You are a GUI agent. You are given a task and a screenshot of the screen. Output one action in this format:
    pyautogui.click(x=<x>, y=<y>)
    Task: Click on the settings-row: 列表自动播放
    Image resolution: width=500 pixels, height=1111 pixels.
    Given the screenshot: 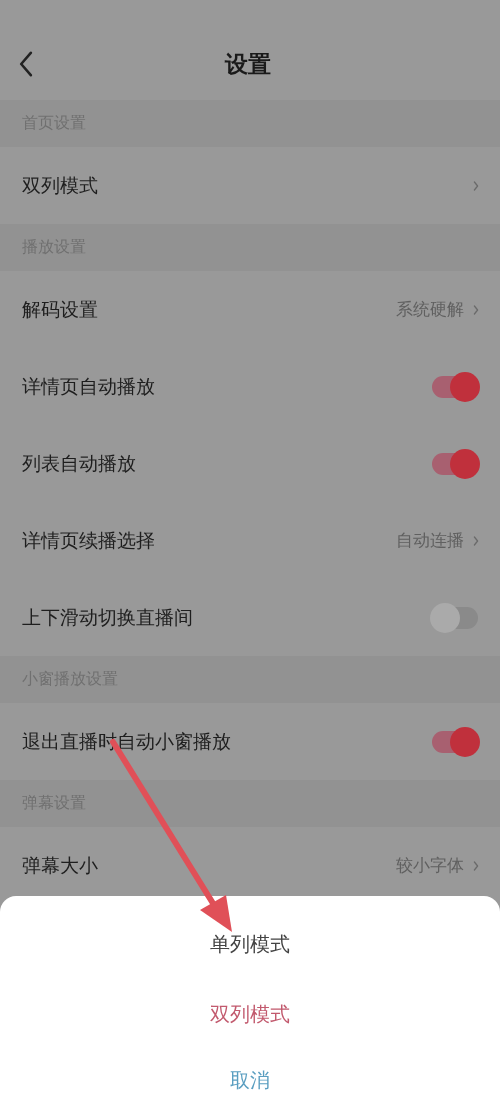 What is the action you would take?
    pyautogui.click(x=250, y=463)
    